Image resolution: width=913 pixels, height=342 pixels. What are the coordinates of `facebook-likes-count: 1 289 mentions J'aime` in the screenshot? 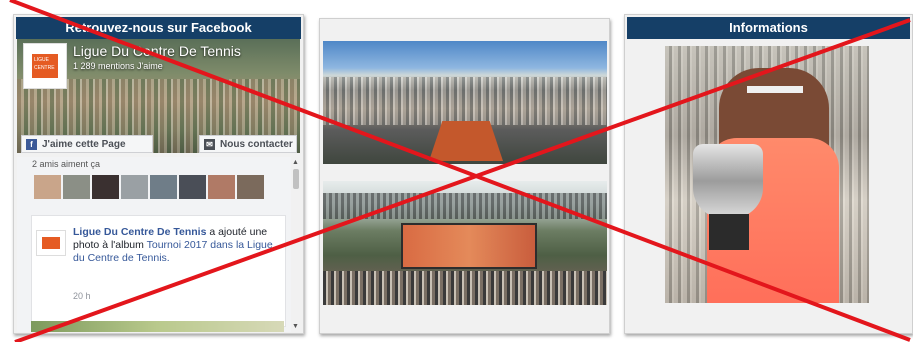 It's located at (118, 66).